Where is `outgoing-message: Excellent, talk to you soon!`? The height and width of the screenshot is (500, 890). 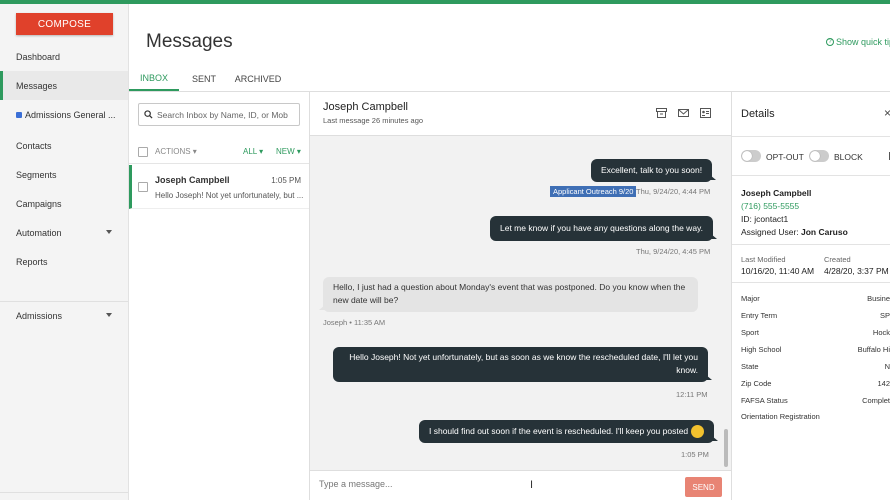 outgoing-message: Excellent, talk to you soon! is located at coordinates (654, 170).